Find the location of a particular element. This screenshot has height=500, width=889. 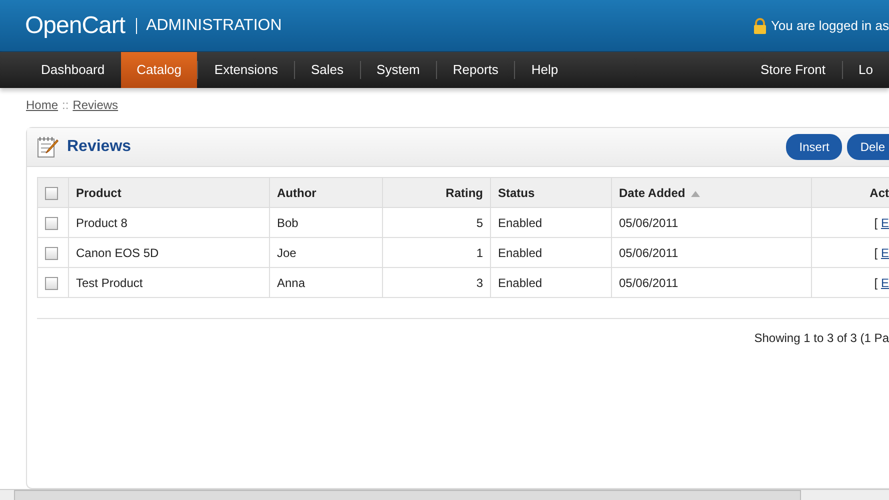

nav-item: Extensions is located at coordinates (246, 70).